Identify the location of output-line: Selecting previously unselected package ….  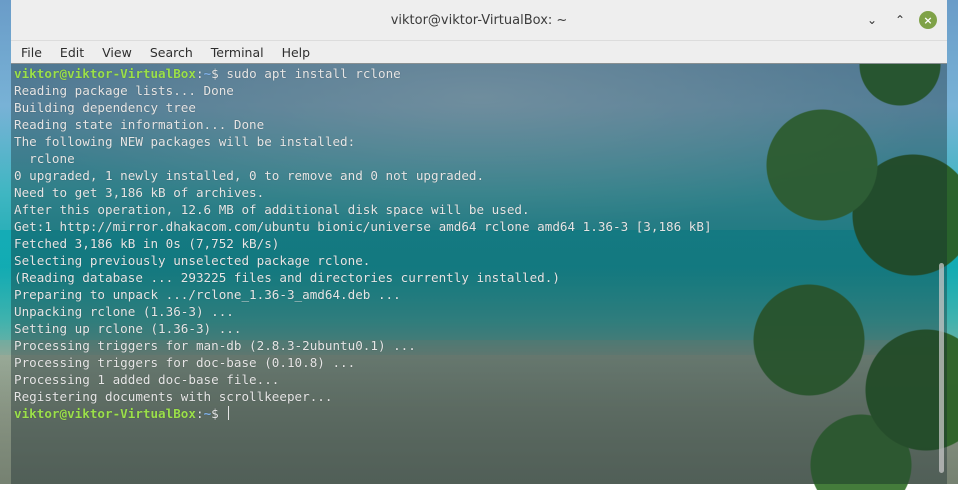
(192, 260).